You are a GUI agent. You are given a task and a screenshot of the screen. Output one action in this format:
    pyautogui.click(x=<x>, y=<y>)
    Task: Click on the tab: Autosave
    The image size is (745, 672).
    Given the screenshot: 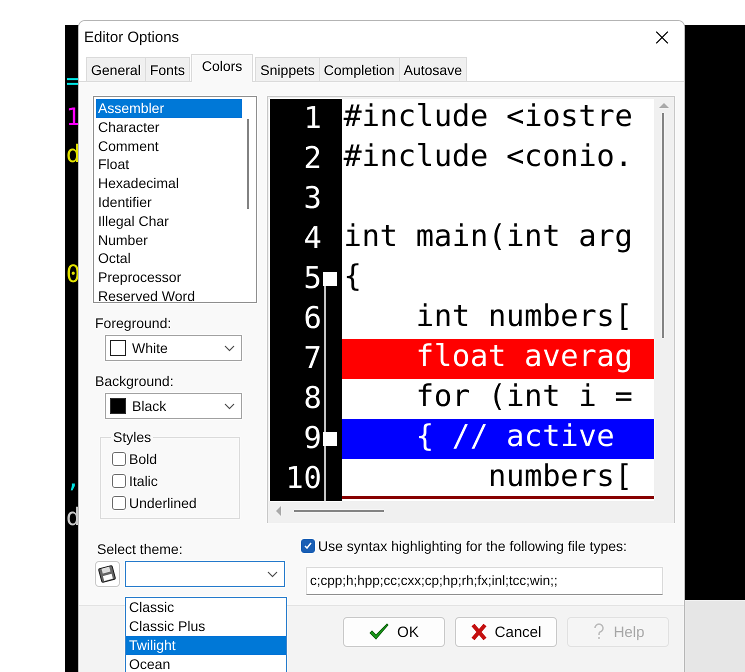 What is the action you would take?
    pyautogui.click(x=432, y=69)
    